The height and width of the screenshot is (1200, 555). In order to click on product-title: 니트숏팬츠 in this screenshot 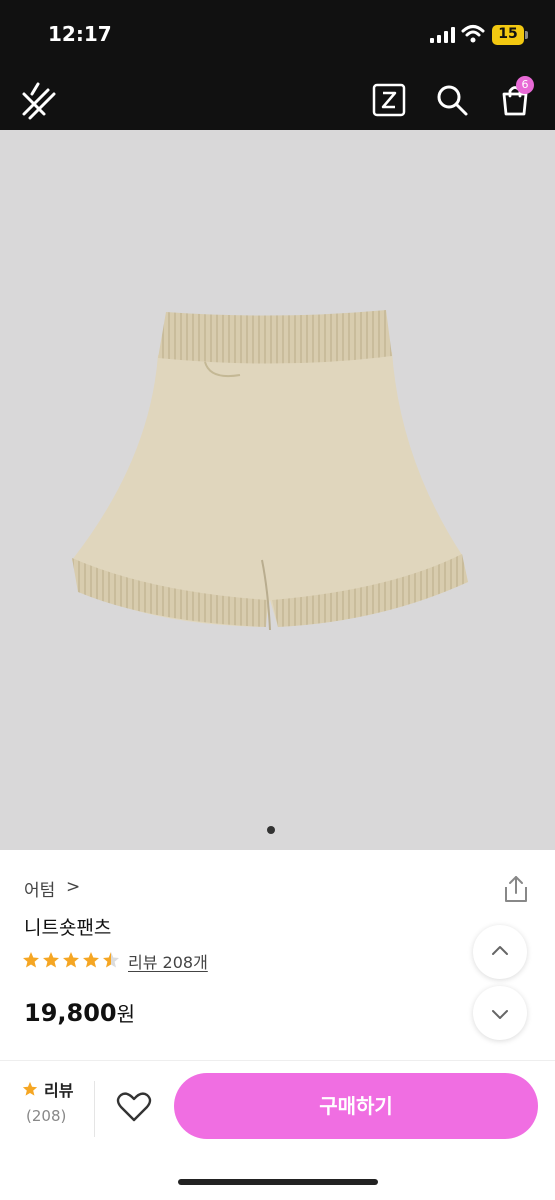, I will do `click(68, 928)`.